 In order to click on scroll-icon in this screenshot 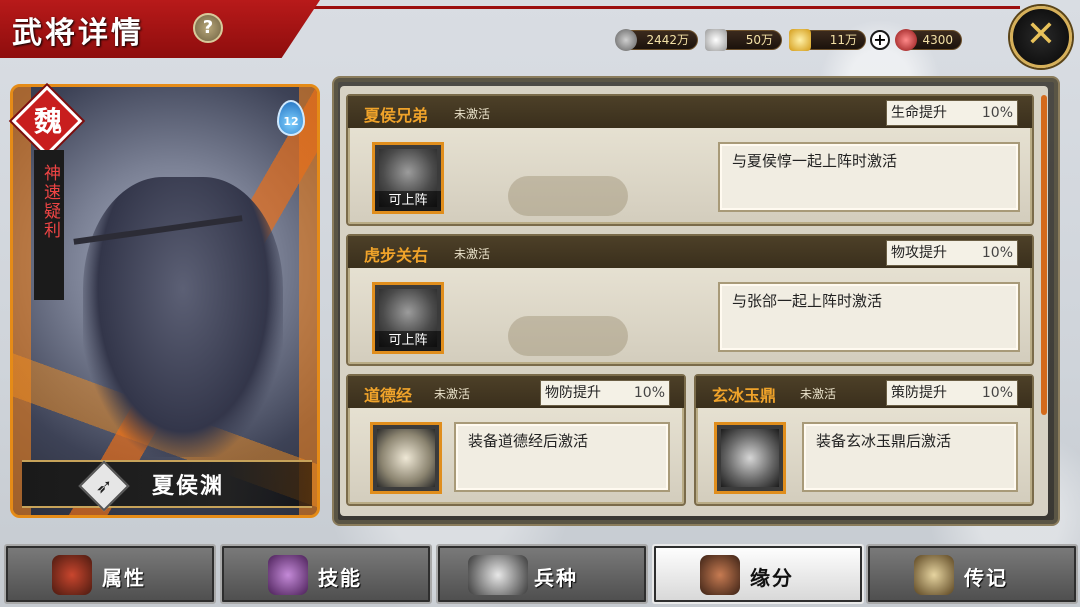, I will do `click(934, 575)`.